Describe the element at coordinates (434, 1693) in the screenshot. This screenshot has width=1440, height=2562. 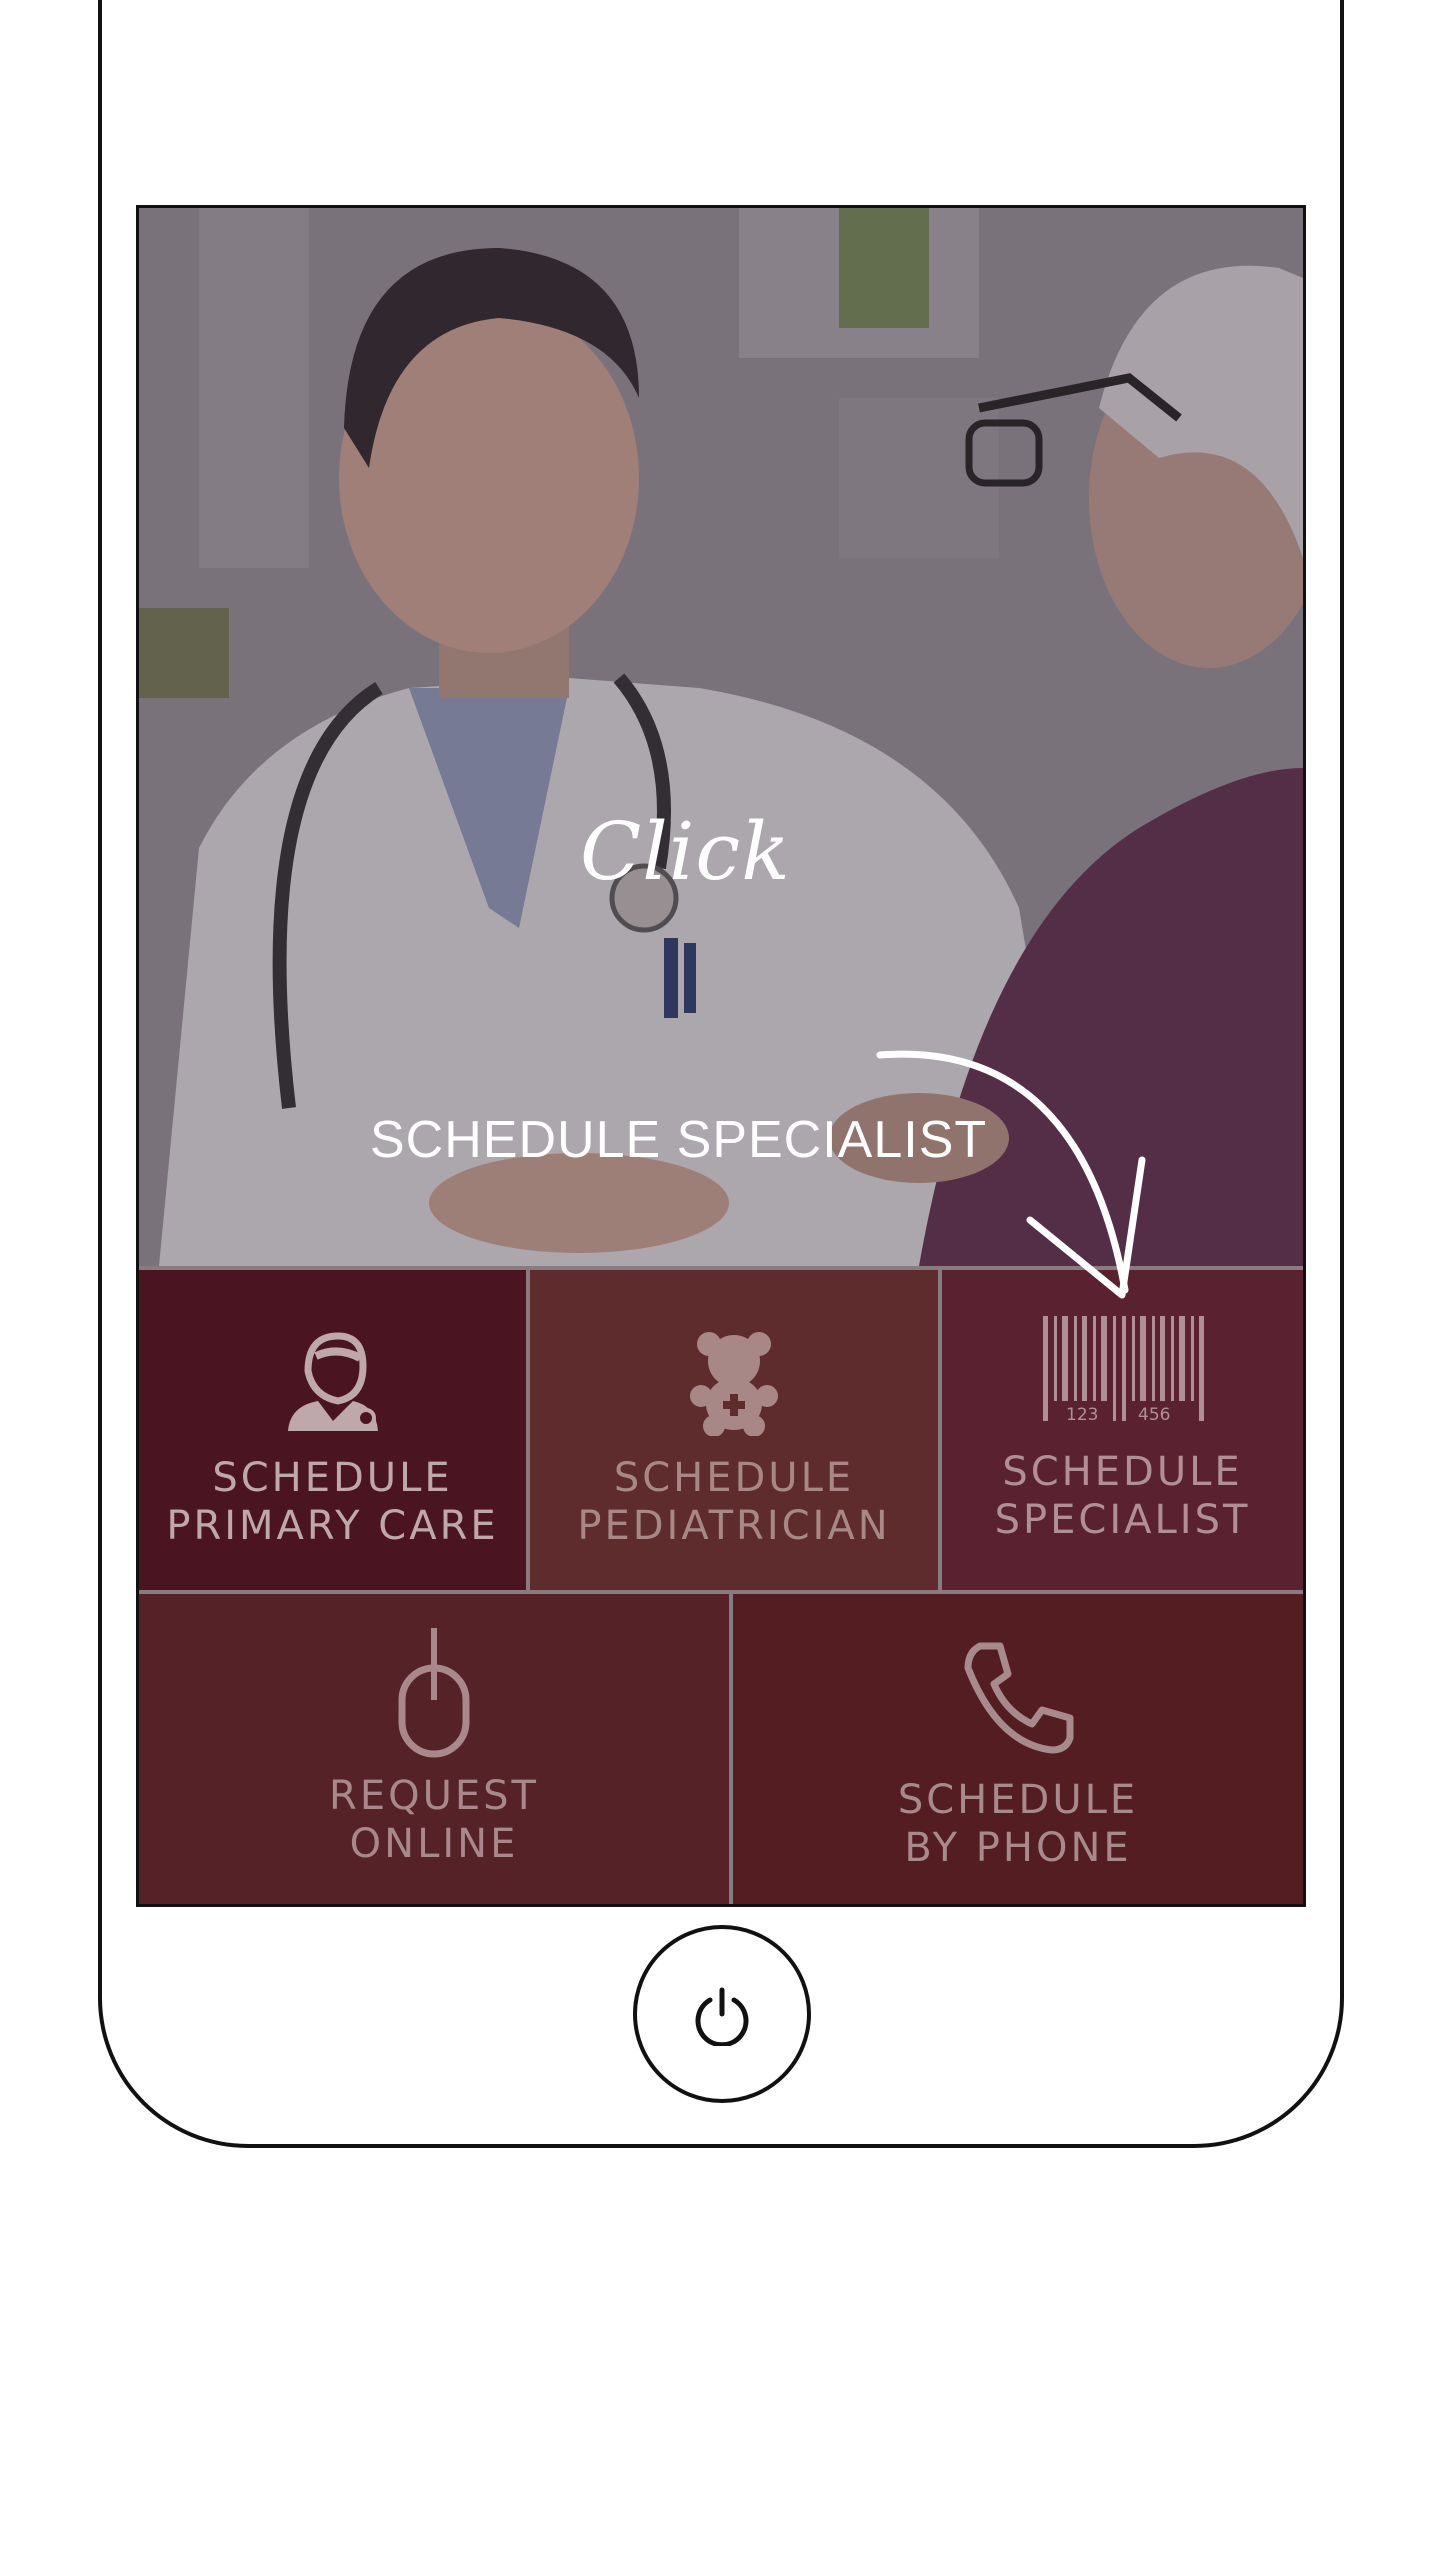
I see `mouse-icon` at that location.